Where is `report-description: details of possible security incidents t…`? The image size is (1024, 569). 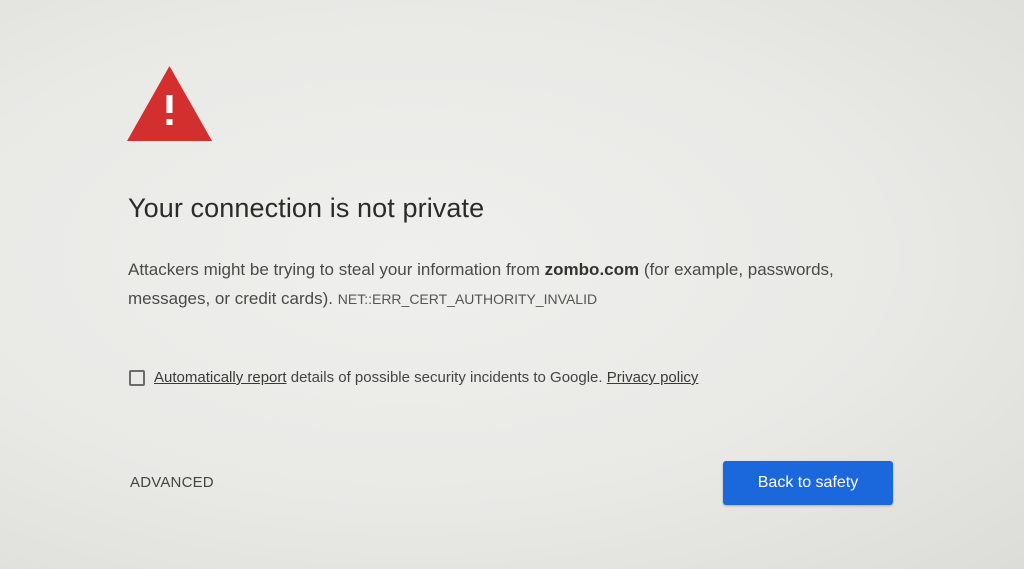 report-description: details of possible security incidents t… is located at coordinates (446, 377).